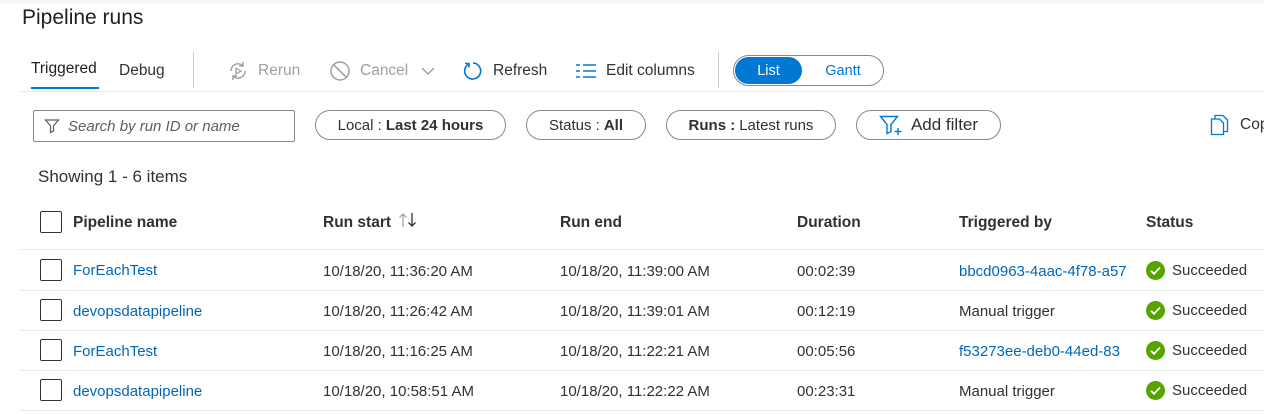 This screenshot has width=1264, height=414. What do you see at coordinates (1049, 351) in the screenshot?
I see `triggered-by-link: f53273ee-deb0-44ed-83` at bounding box center [1049, 351].